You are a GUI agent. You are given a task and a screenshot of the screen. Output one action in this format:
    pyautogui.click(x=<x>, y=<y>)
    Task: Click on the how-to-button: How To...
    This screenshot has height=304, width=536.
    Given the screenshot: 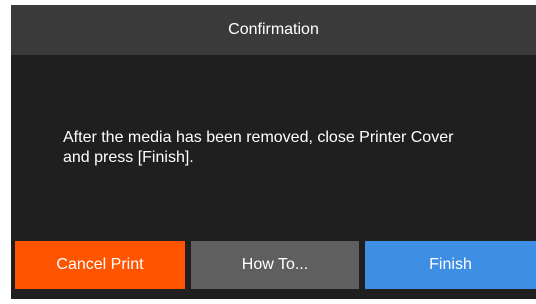 What is the action you would take?
    pyautogui.click(x=275, y=265)
    